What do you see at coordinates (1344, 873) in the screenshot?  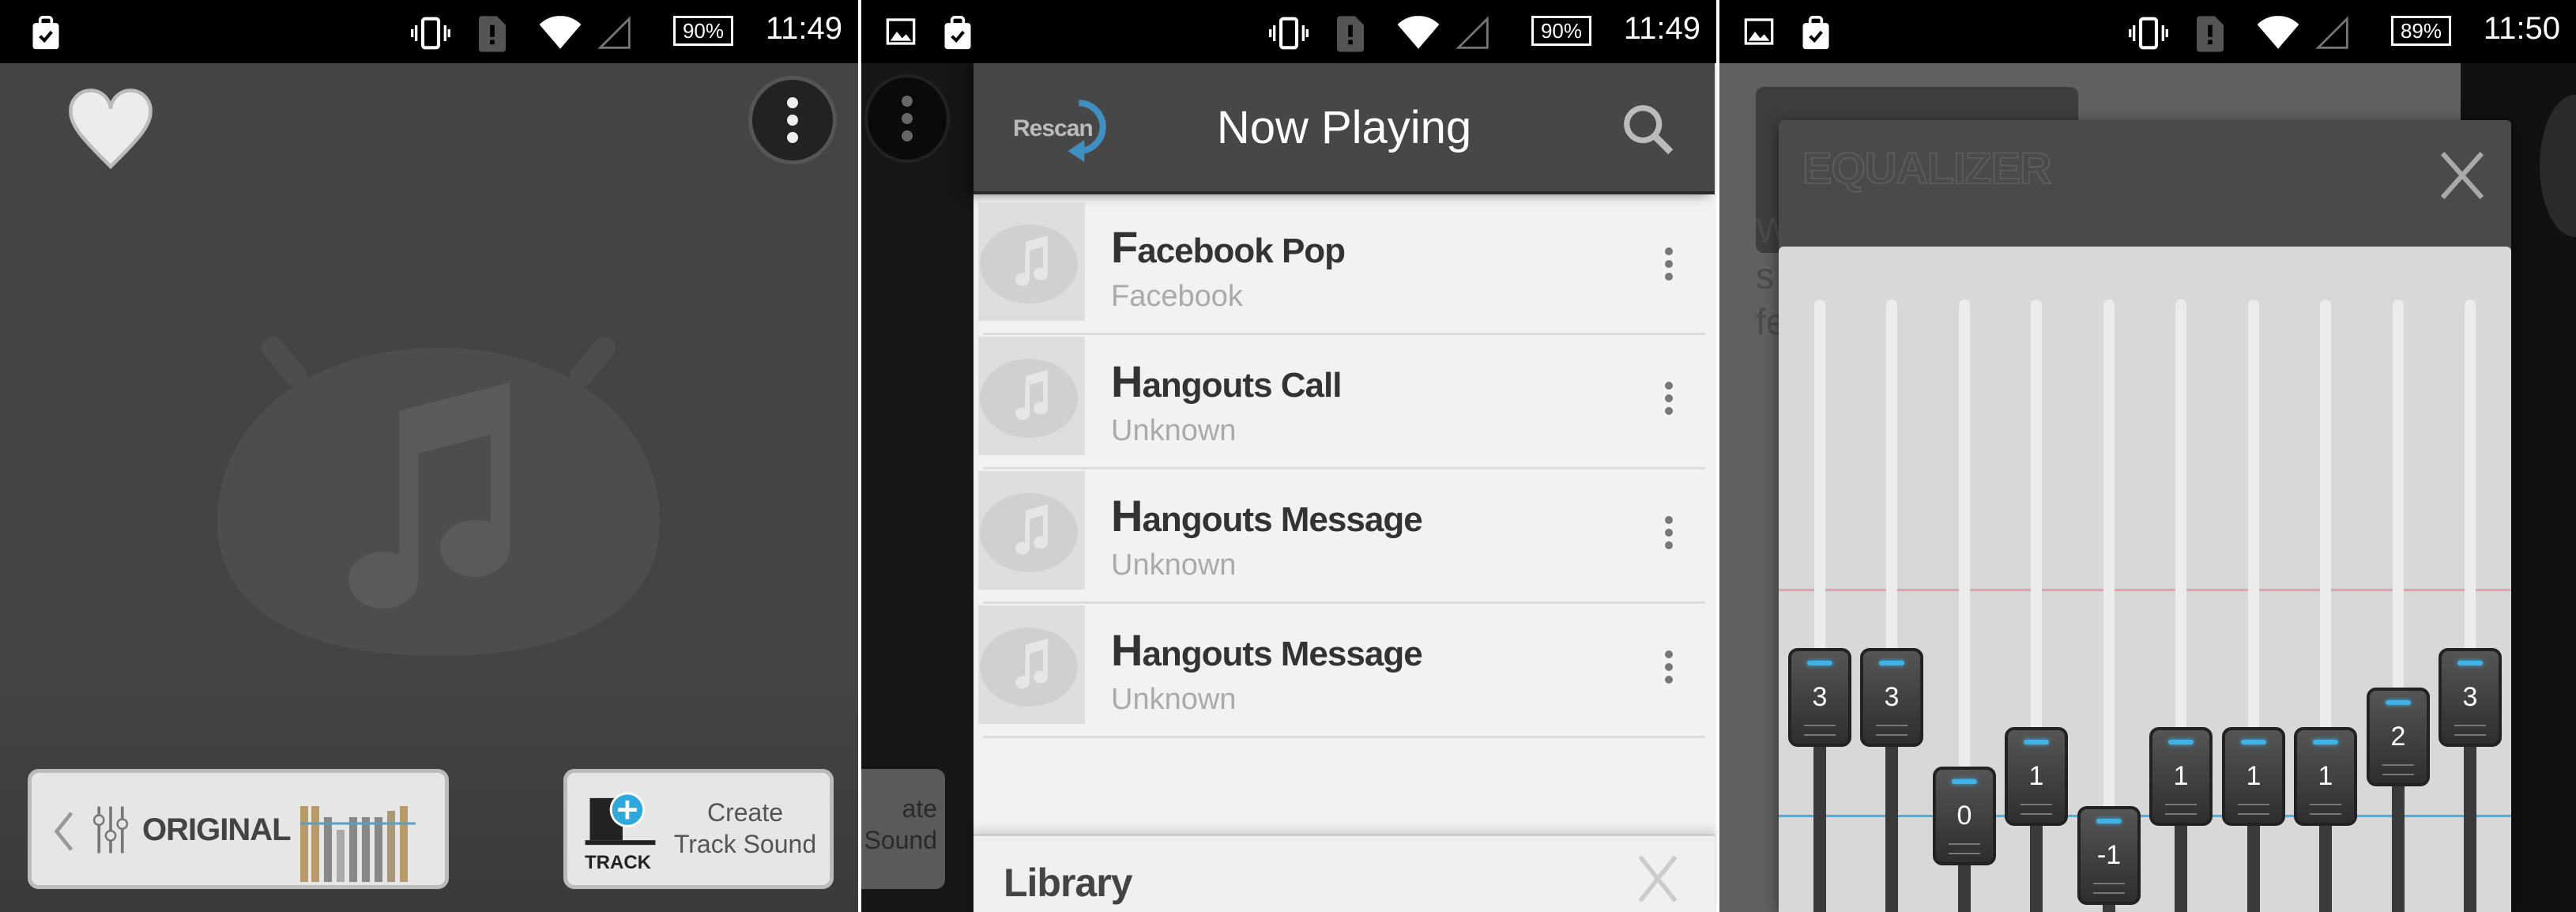 I see `library-drawer-header: Library` at bounding box center [1344, 873].